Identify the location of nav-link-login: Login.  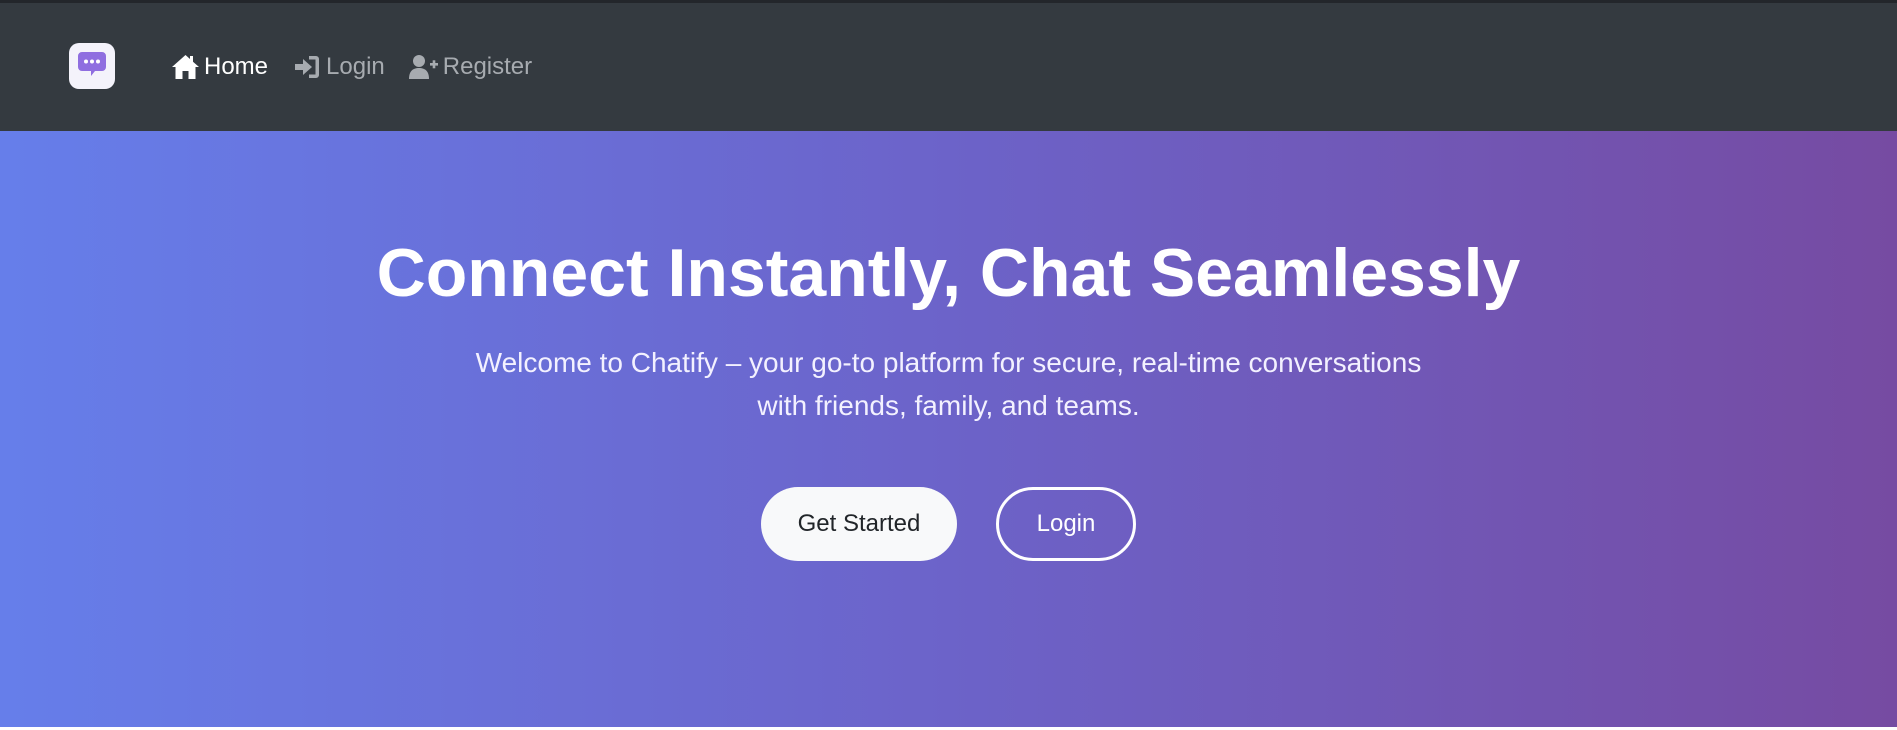
(338, 67).